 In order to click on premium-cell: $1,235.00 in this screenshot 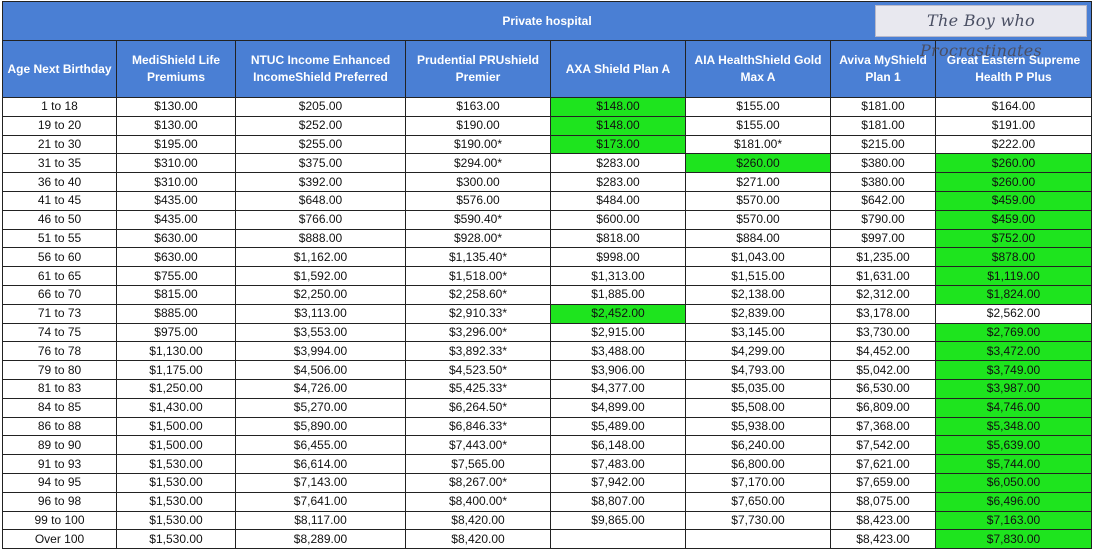, I will do `click(883, 257)`.